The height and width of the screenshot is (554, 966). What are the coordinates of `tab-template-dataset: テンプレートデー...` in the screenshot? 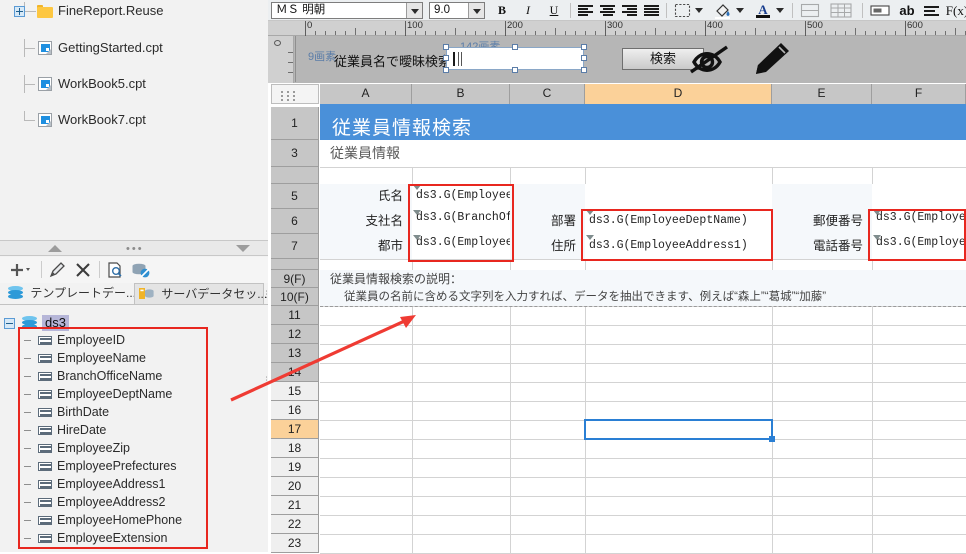 It's located at (70, 293).